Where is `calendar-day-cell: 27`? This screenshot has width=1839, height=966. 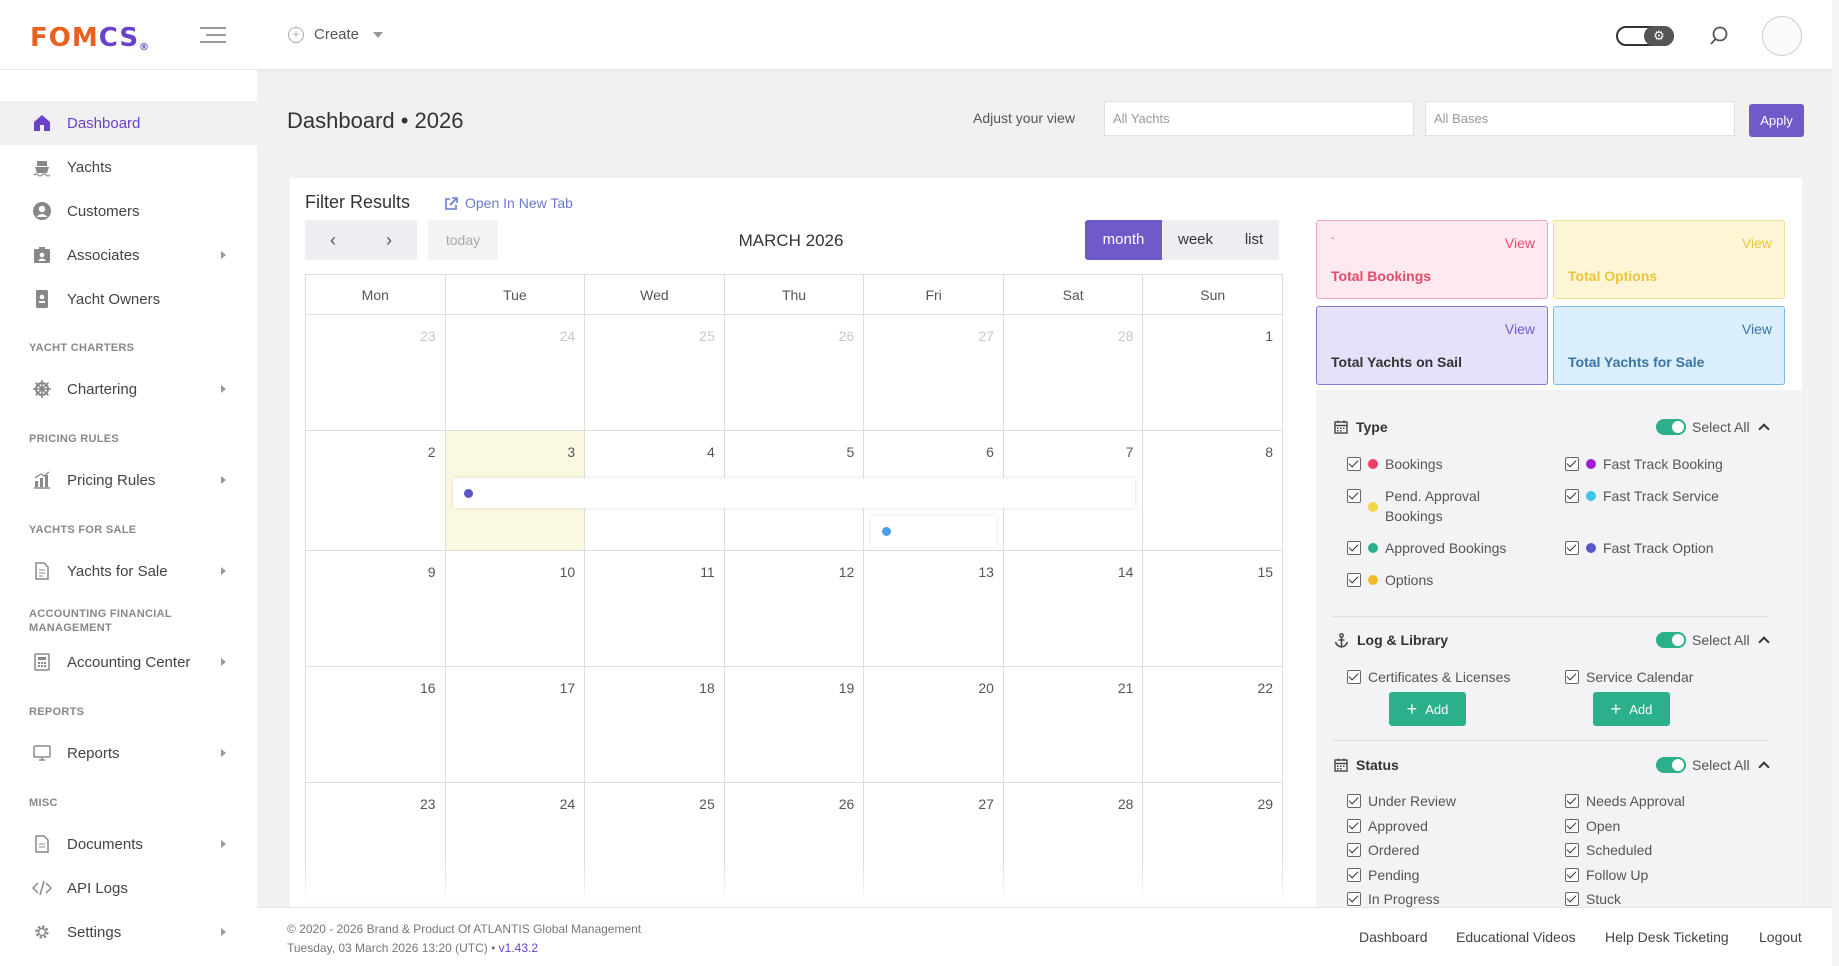 calendar-day-cell: 27 is located at coordinates (934, 373).